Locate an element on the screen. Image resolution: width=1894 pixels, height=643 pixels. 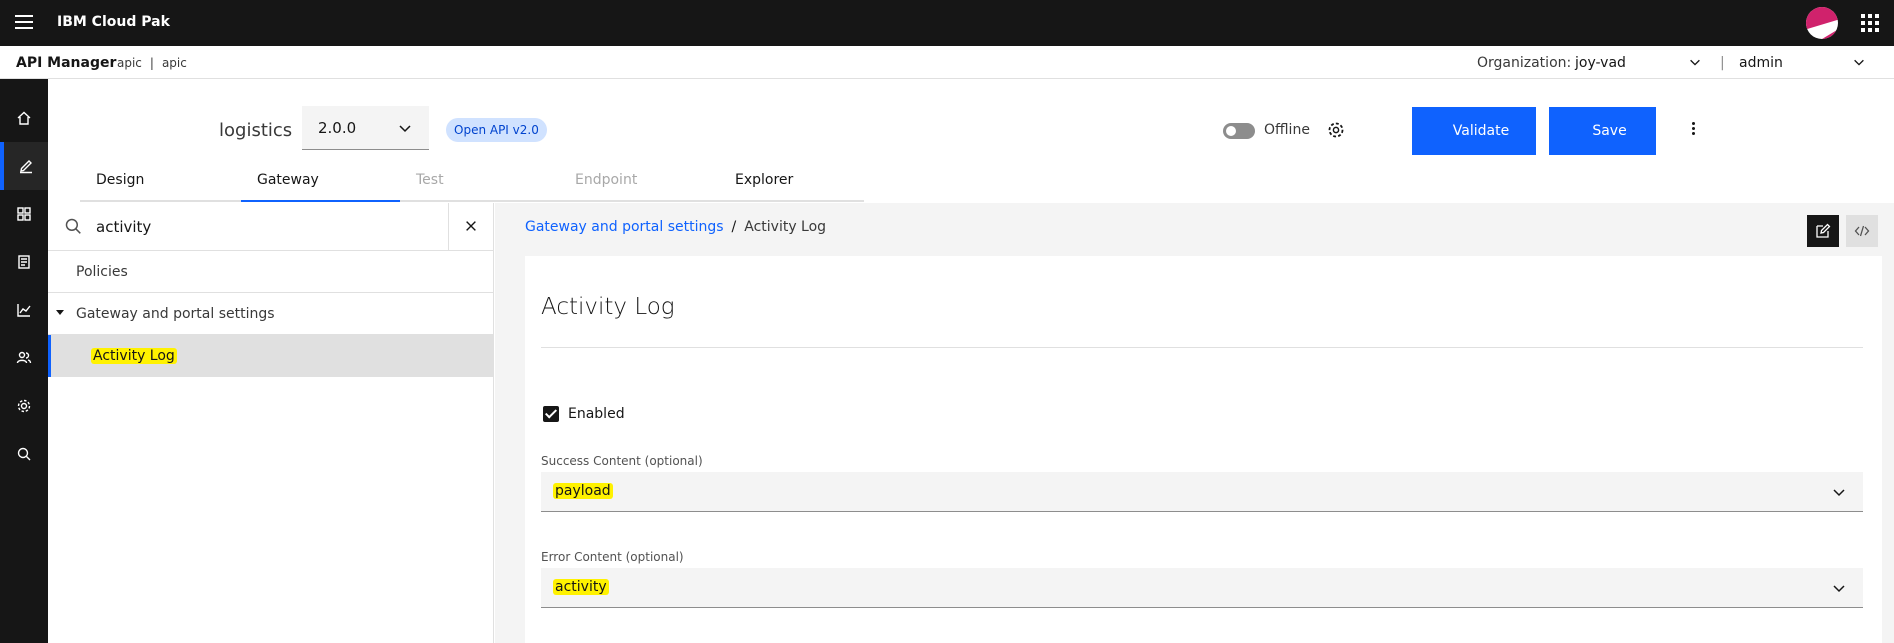
analytics-icon is located at coordinates (24, 310).